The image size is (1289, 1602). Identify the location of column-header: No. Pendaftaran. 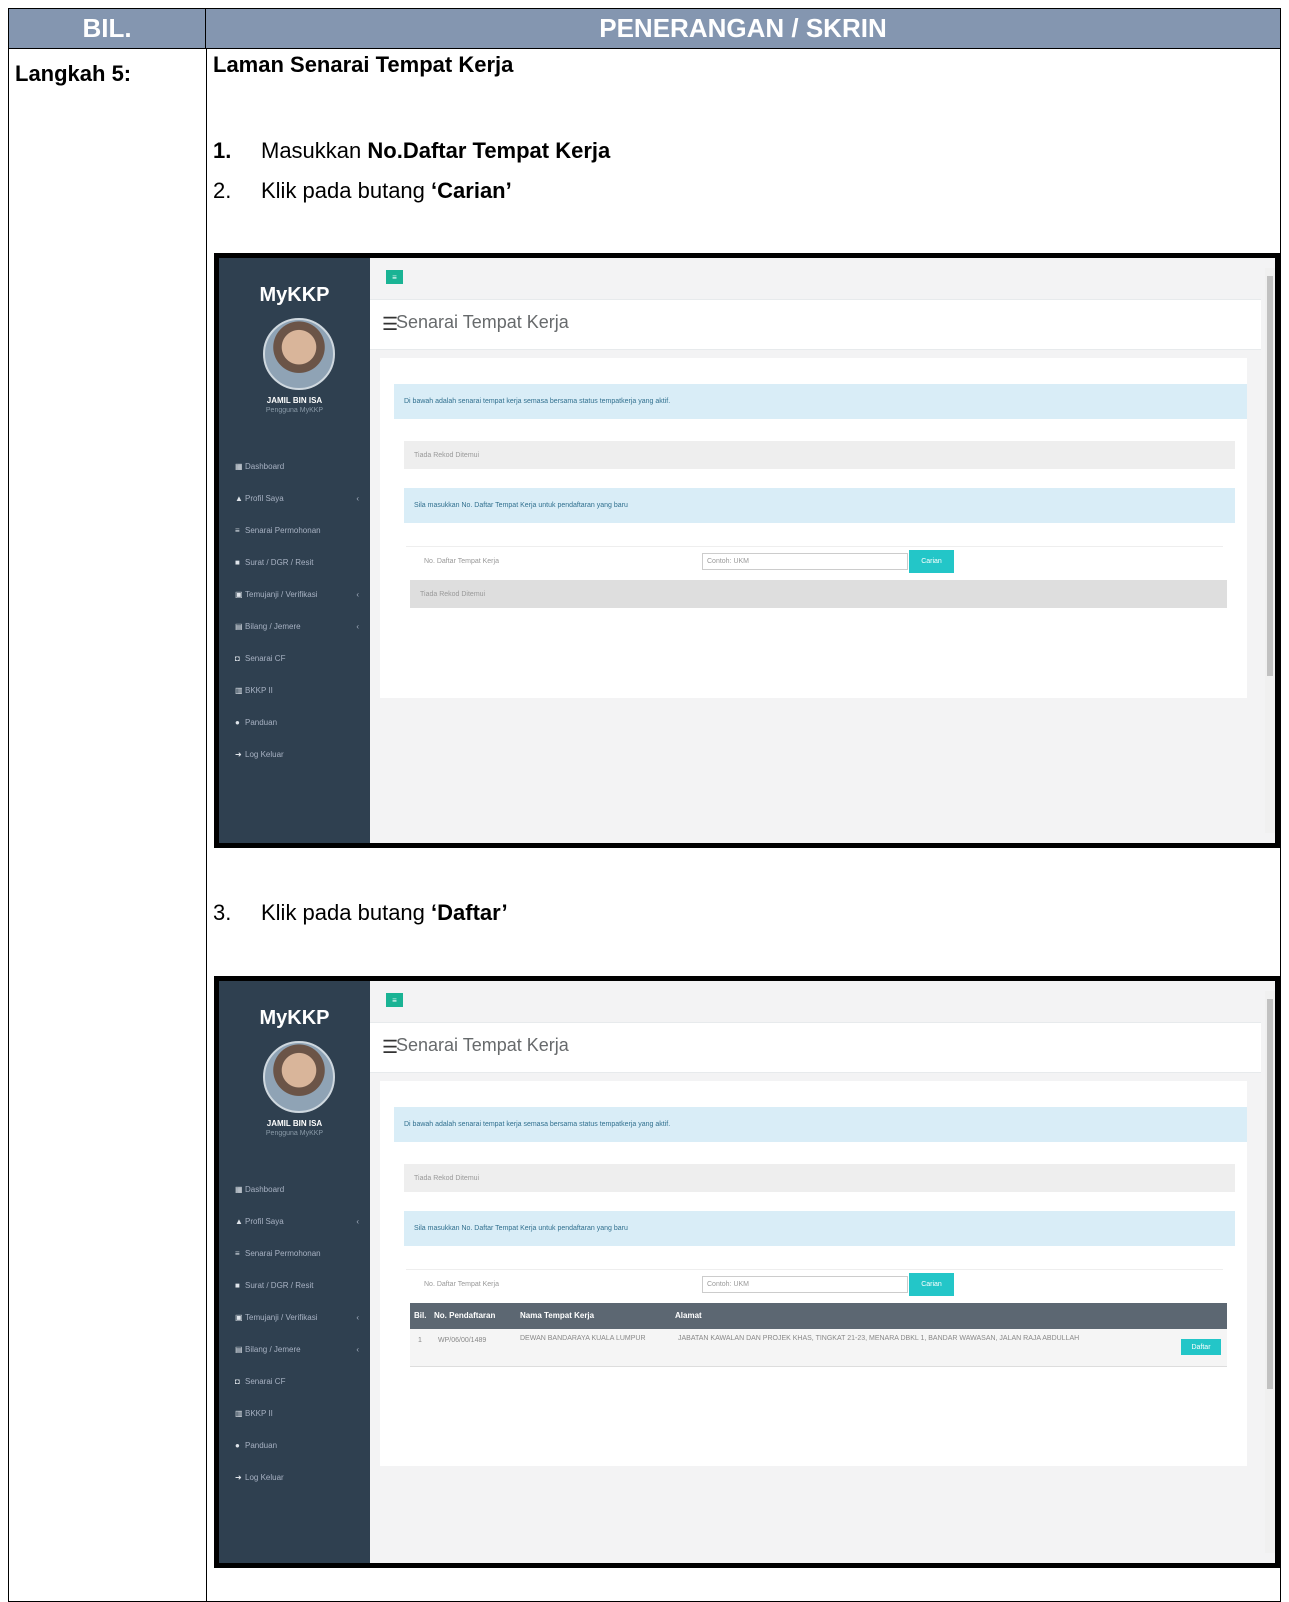
(465, 1315).